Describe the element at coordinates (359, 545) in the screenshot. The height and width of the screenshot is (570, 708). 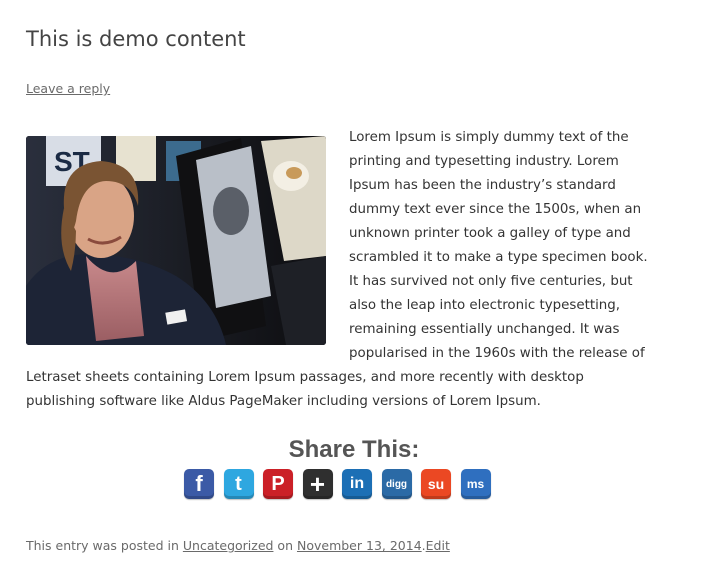
I see `post-date-link: November 13, 2014` at that location.